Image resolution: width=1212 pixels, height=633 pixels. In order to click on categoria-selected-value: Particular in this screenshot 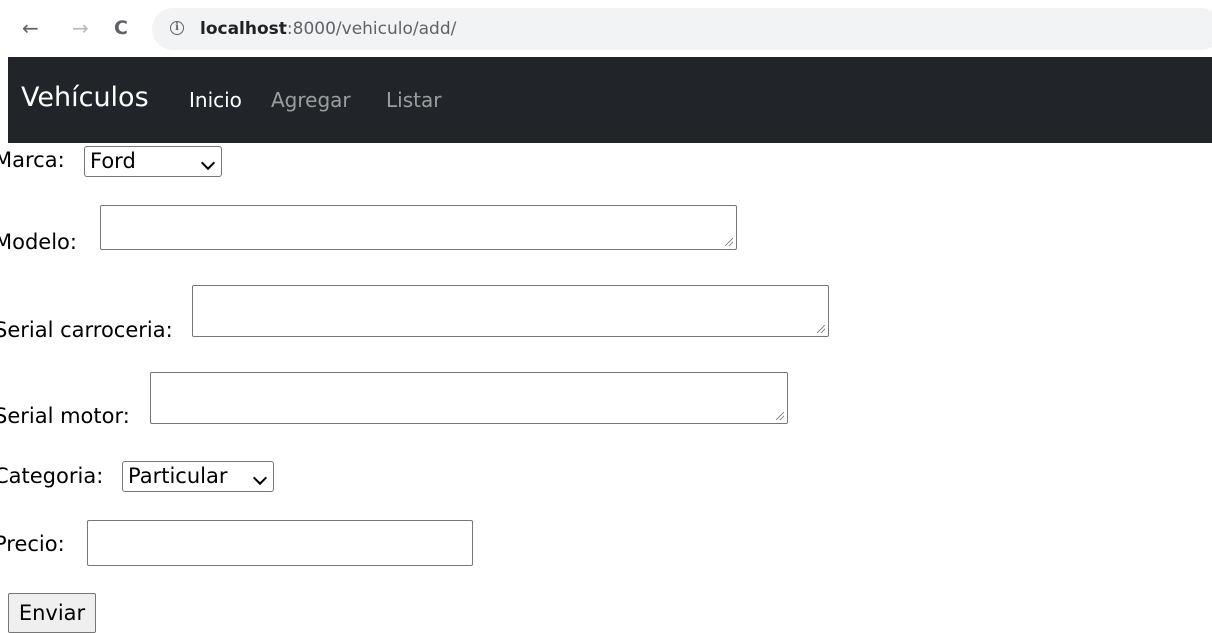, I will do `click(178, 476)`.